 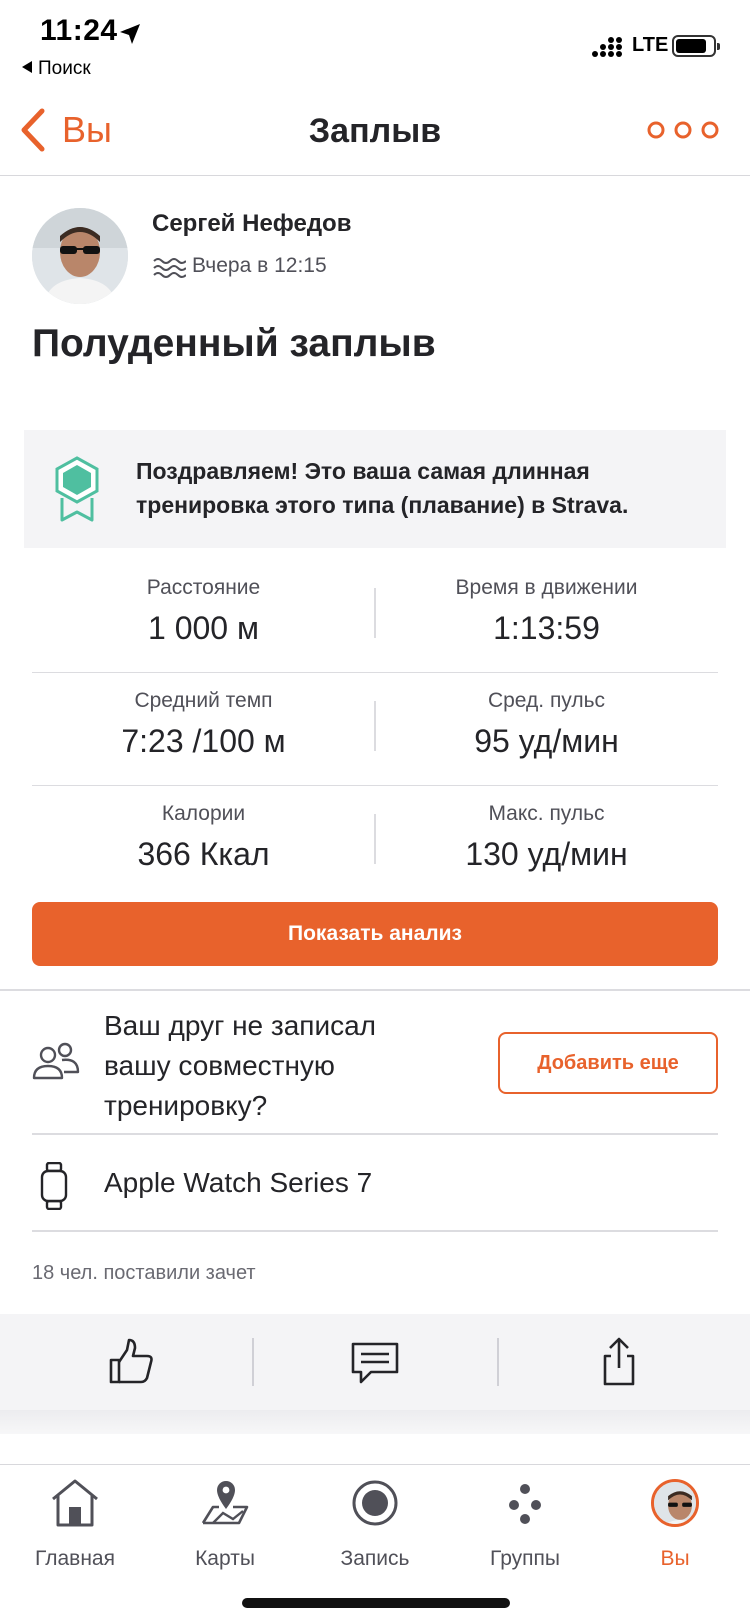 I want to click on status-bar: 11:24 Поиск LTE, so click(x=375, y=42).